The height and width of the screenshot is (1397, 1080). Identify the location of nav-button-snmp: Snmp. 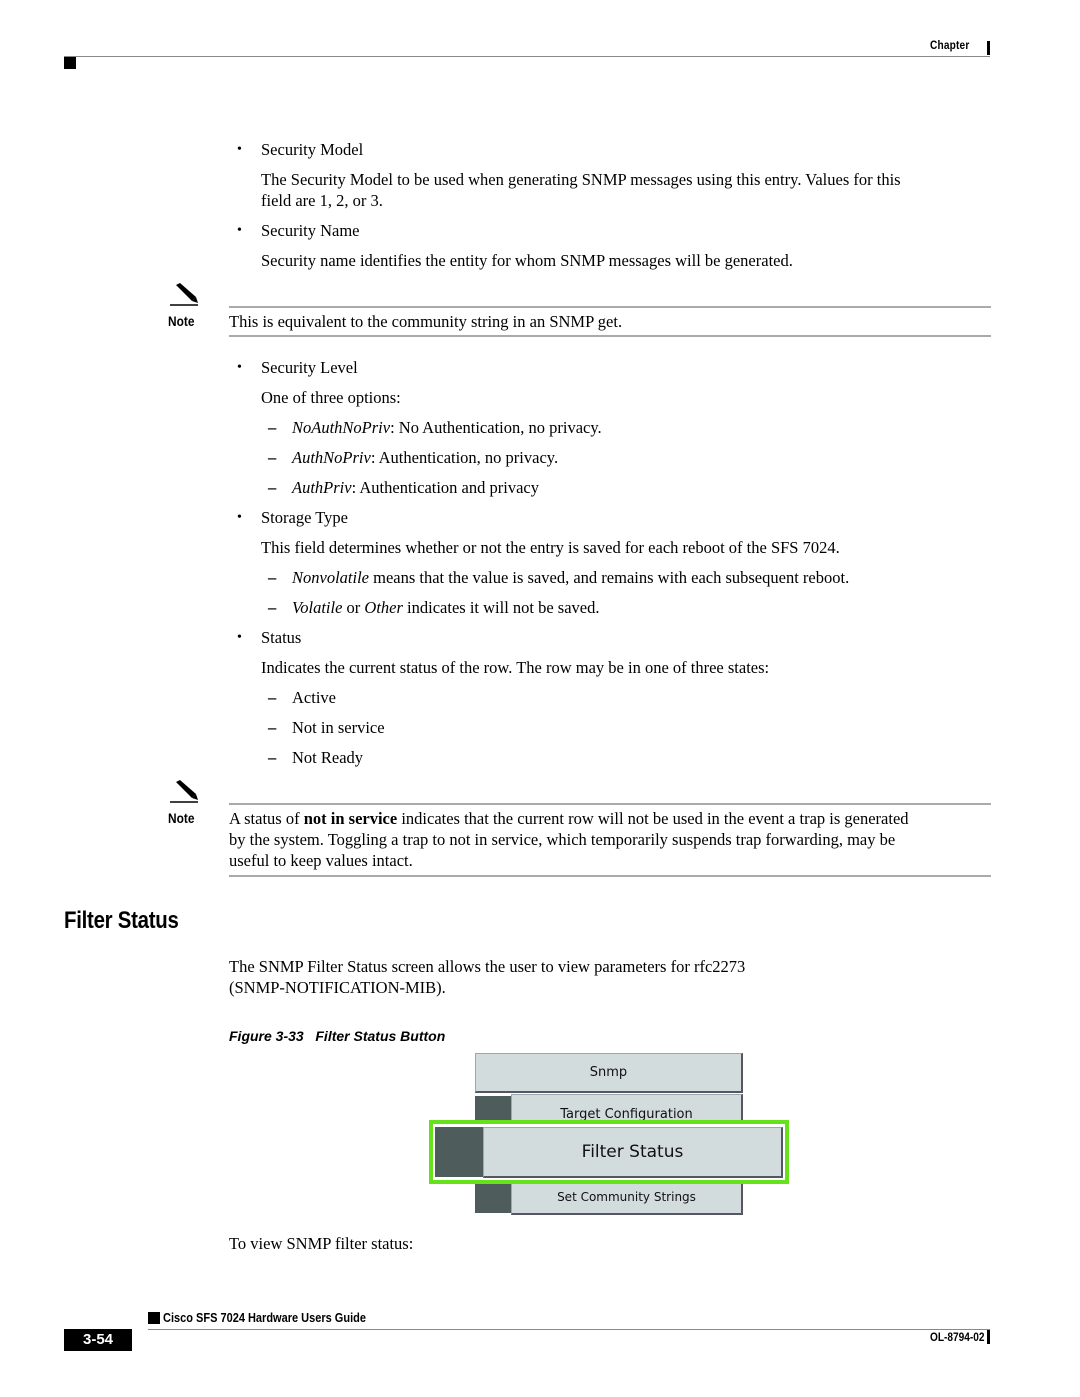
(609, 1073).